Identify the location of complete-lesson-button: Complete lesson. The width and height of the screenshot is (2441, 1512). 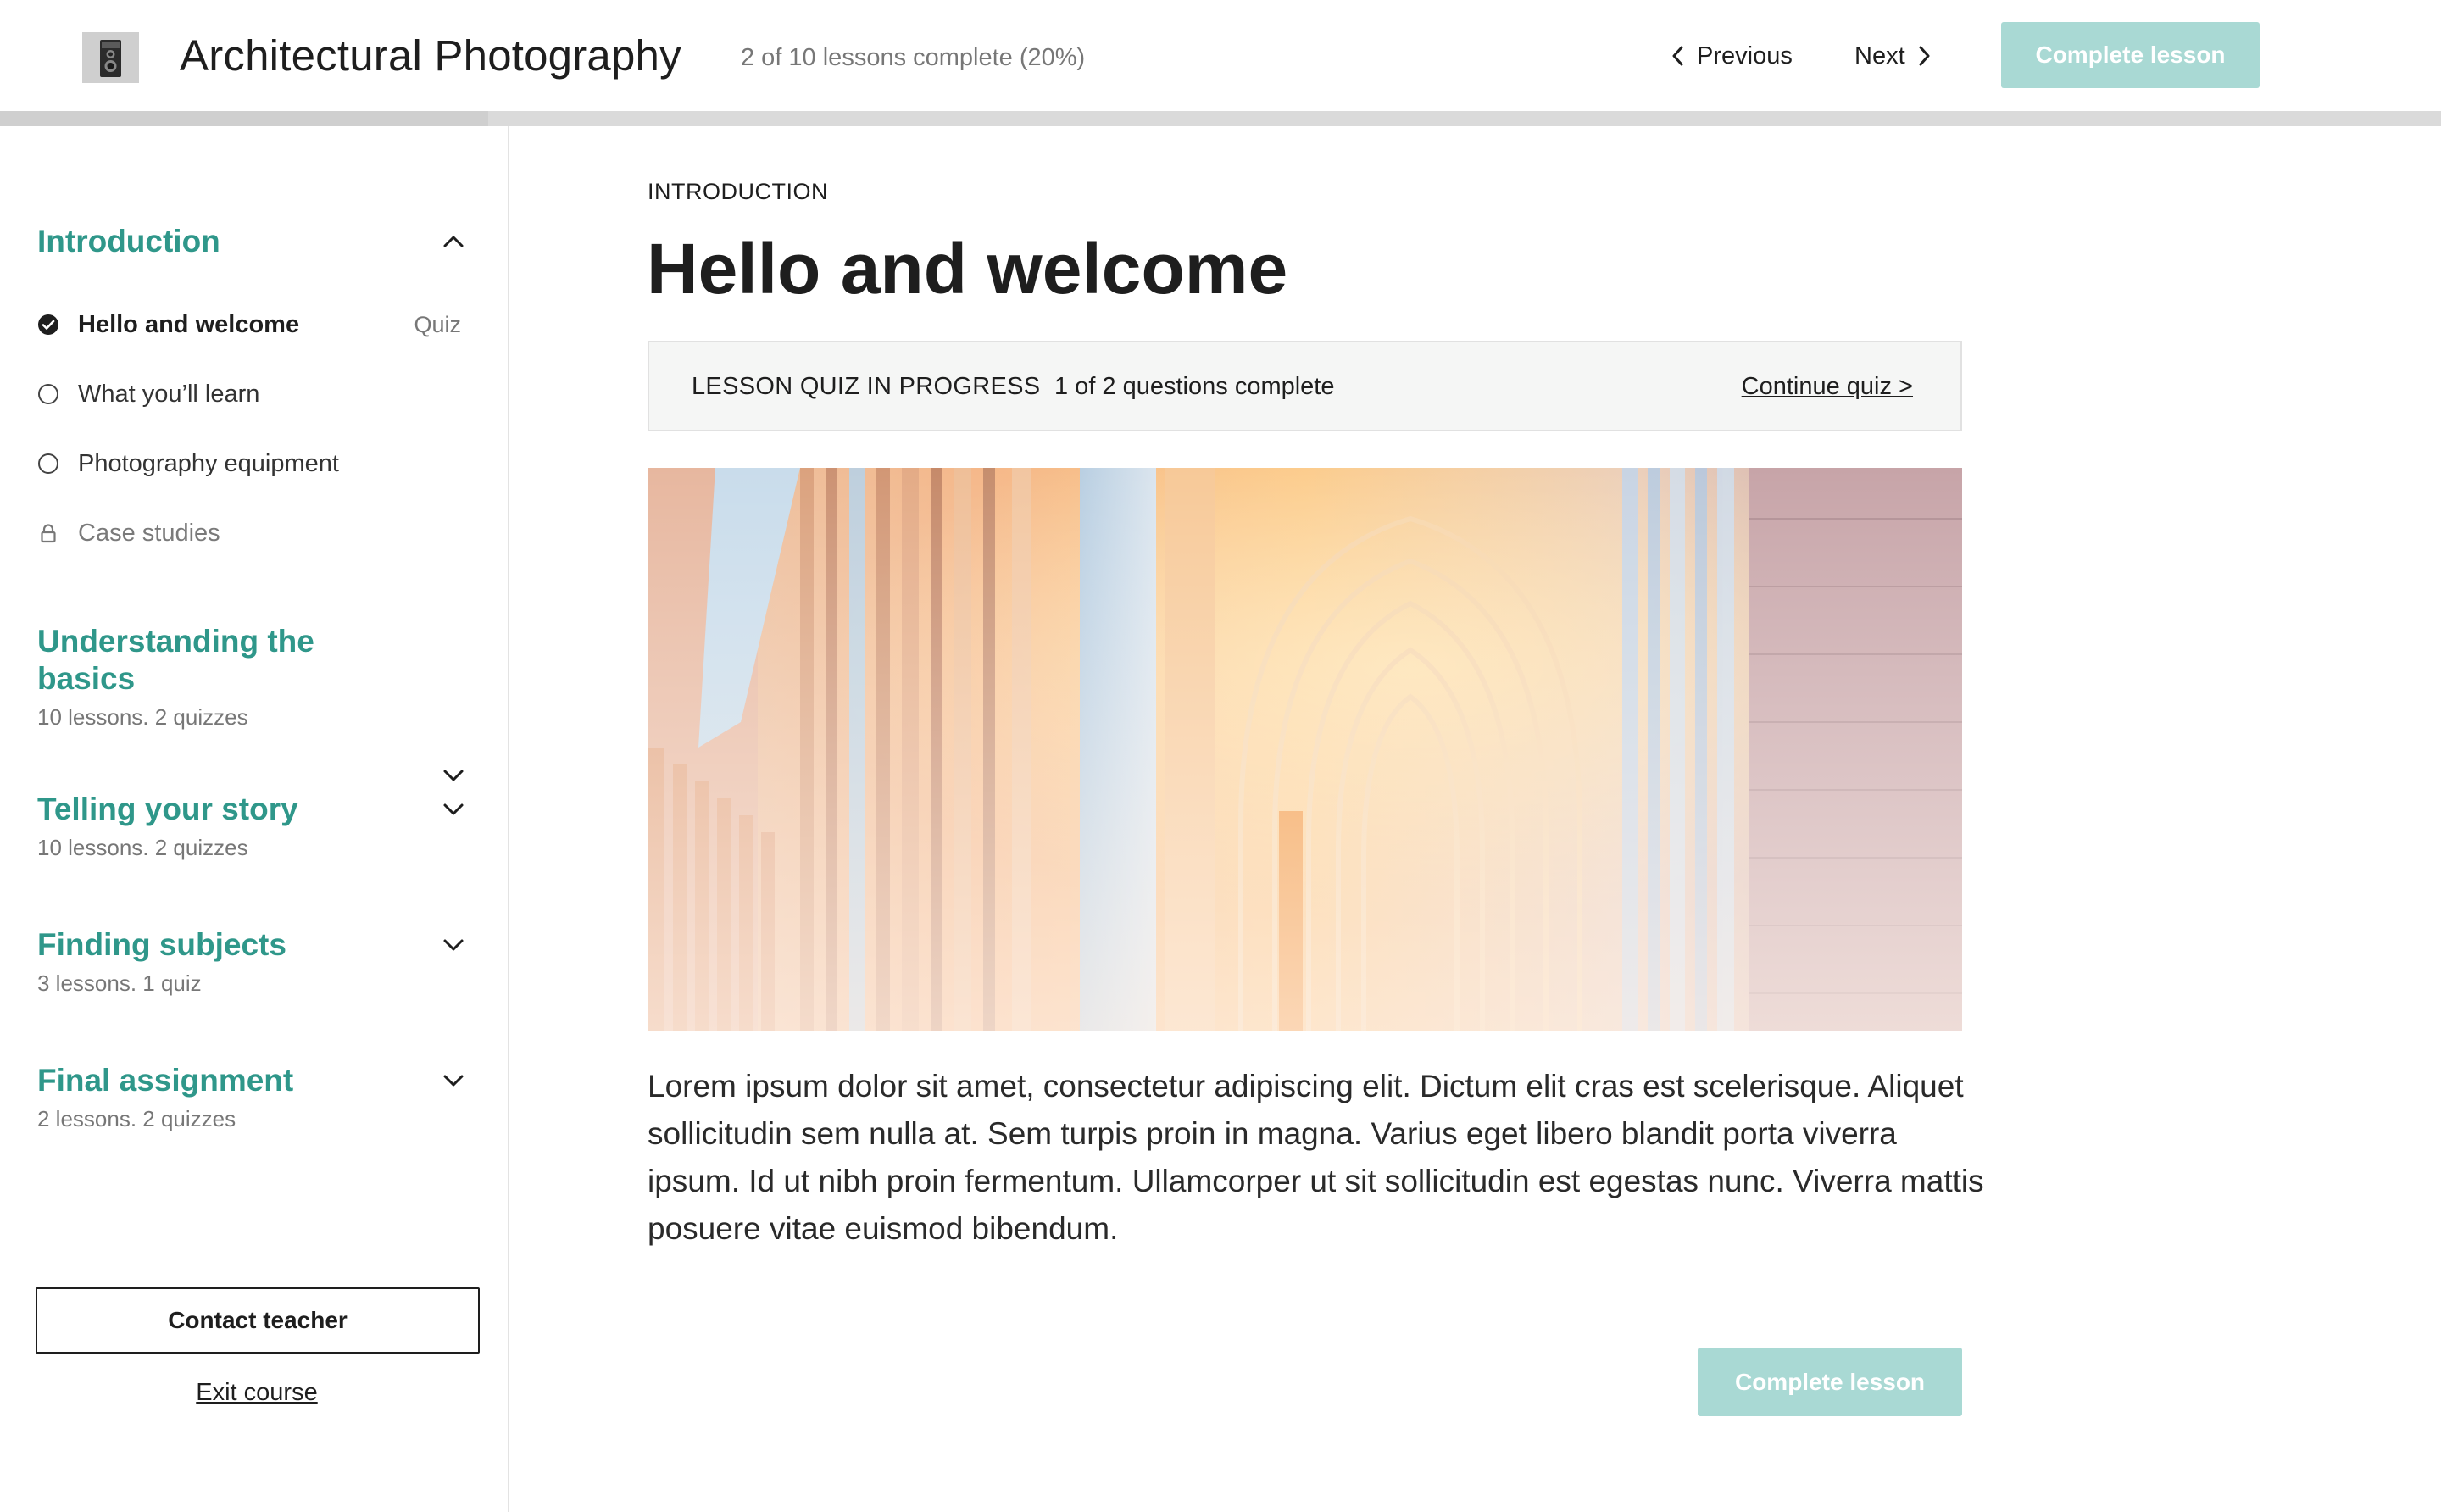
(2131, 55).